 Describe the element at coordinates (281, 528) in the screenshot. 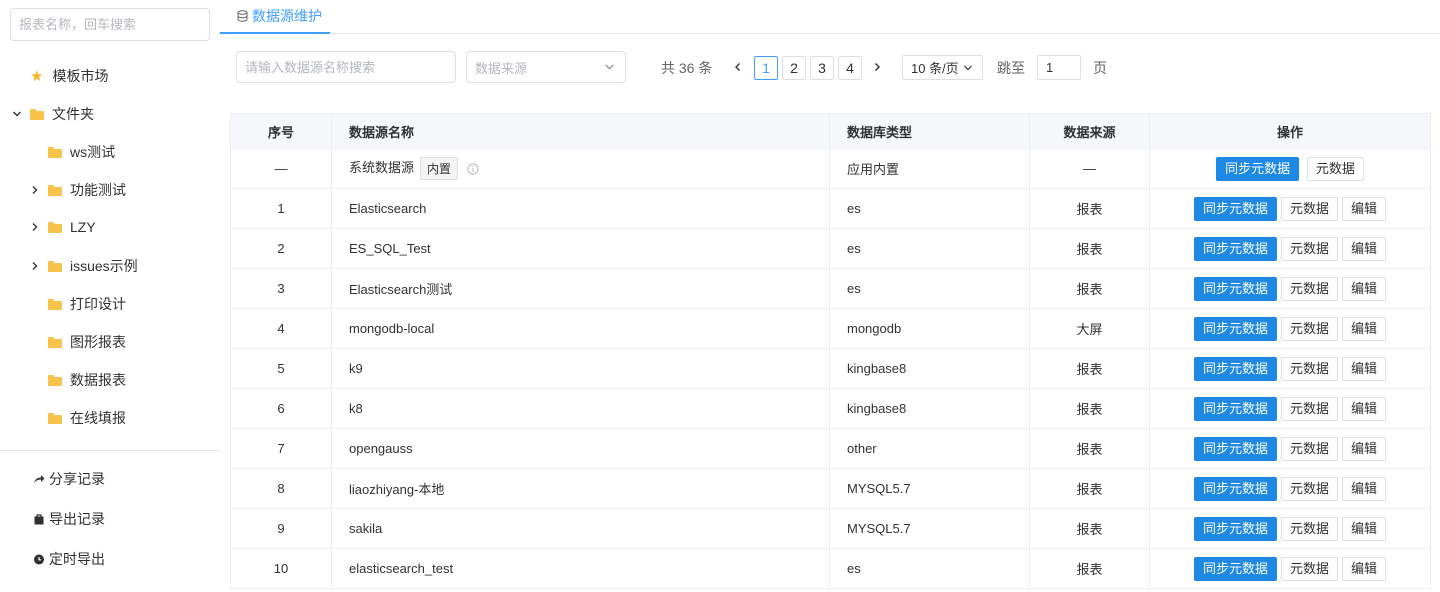

I see `cell-index: 9` at that location.